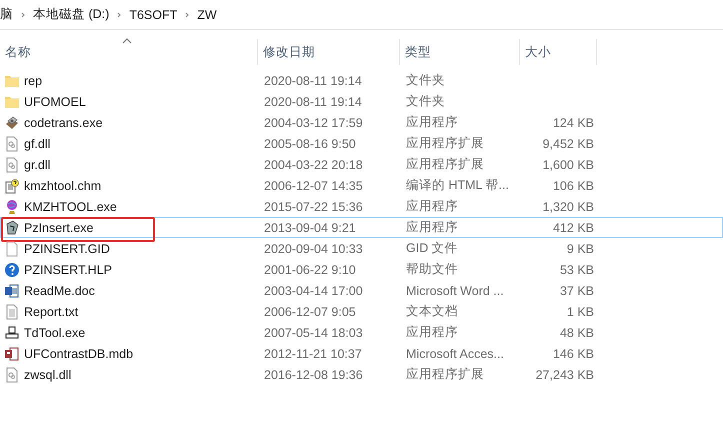 This screenshot has height=427, width=723. What do you see at coordinates (12, 186) in the screenshot?
I see `help-document-icon` at bounding box center [12, 186].